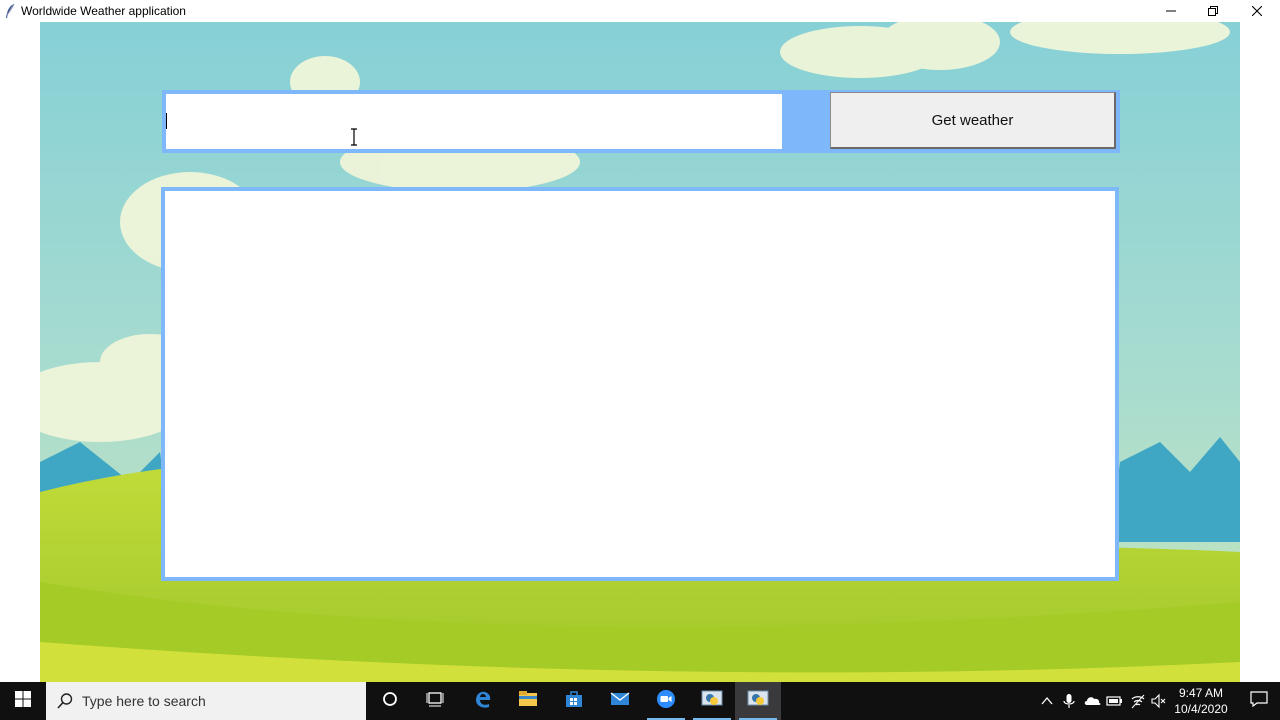  What do you see at coordinates (1138, 701) in the screenshot?
I see `wifi-icon` at bounding box center [1138, 701].